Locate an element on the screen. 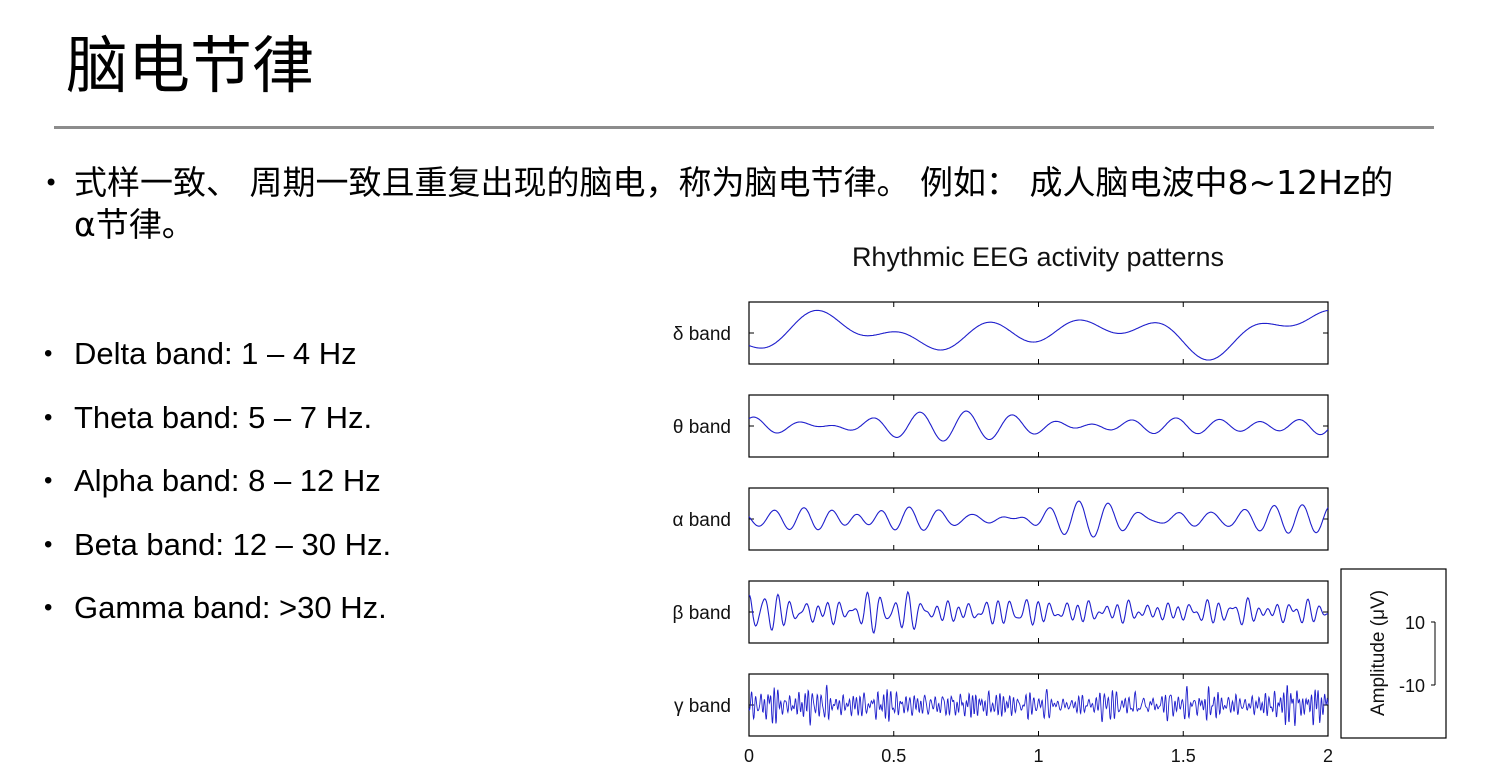  chart-title: Rhythmic EEG activity patterns is located at coordinates (1038, 257).